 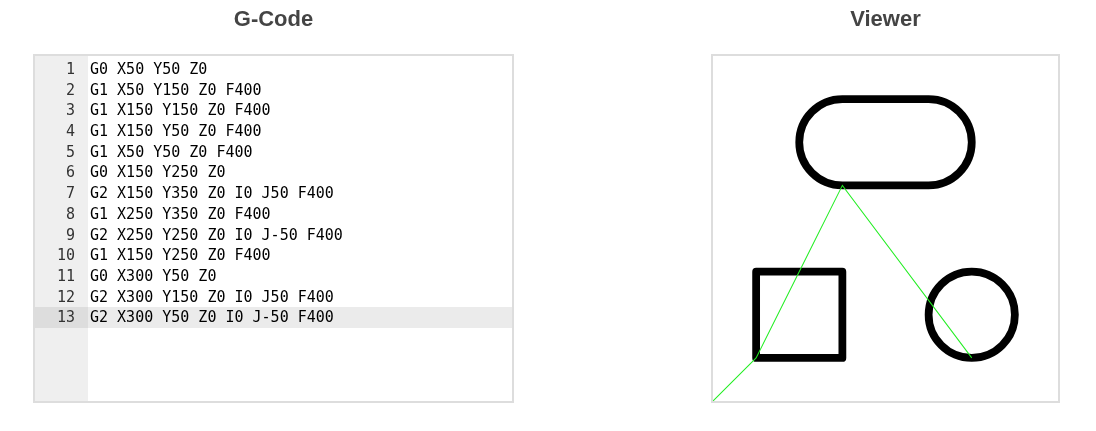 What do you see at coordinates (70, 234) in the screenshot?
I see `line-number: 9` at bounding box center [70, 234].